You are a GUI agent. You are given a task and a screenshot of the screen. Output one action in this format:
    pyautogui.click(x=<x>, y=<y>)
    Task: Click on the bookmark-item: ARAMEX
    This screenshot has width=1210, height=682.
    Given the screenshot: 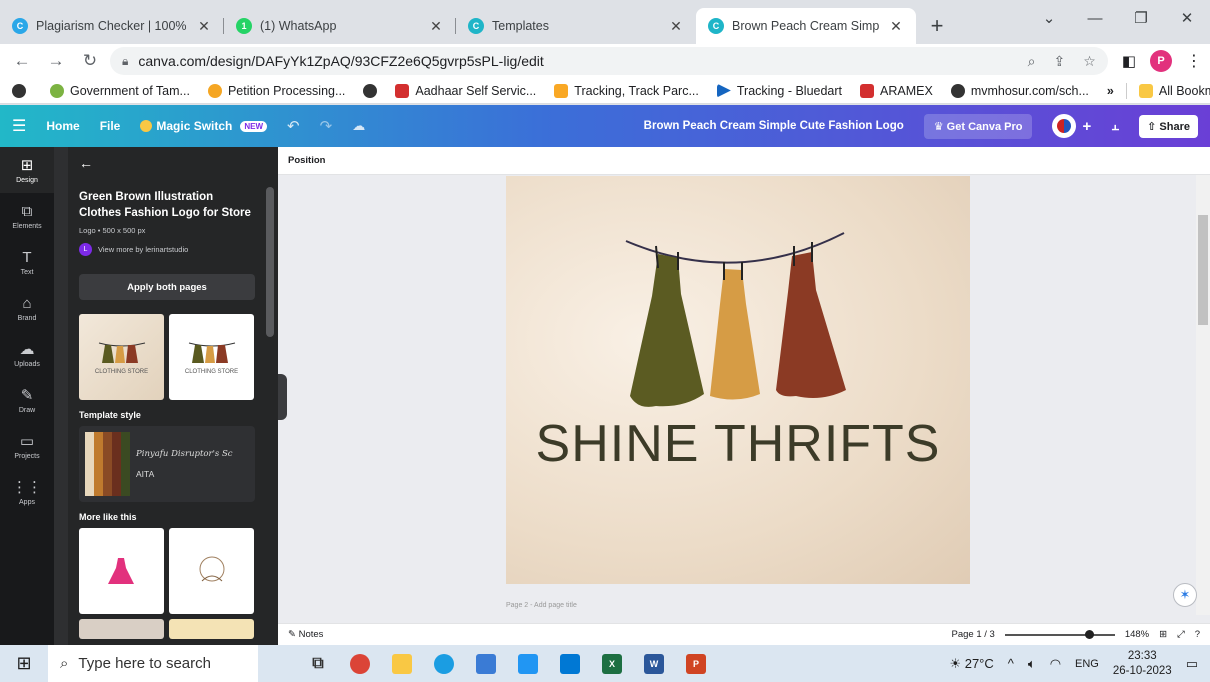 What is the action you would take?
    pyautogui.click(x=896, y=90)
    